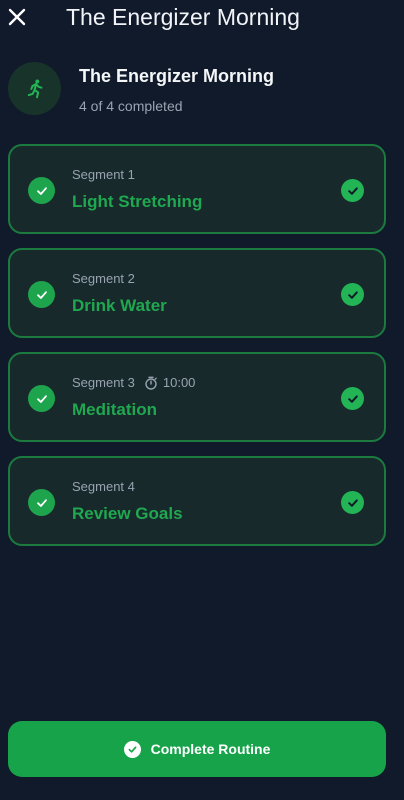 This screenshot has height=800, width=404. Describe the element at coordinates (202, 89) in the screenshot. I see `routine-header: The Energizer Morning 4 of 4 completed` at that location.